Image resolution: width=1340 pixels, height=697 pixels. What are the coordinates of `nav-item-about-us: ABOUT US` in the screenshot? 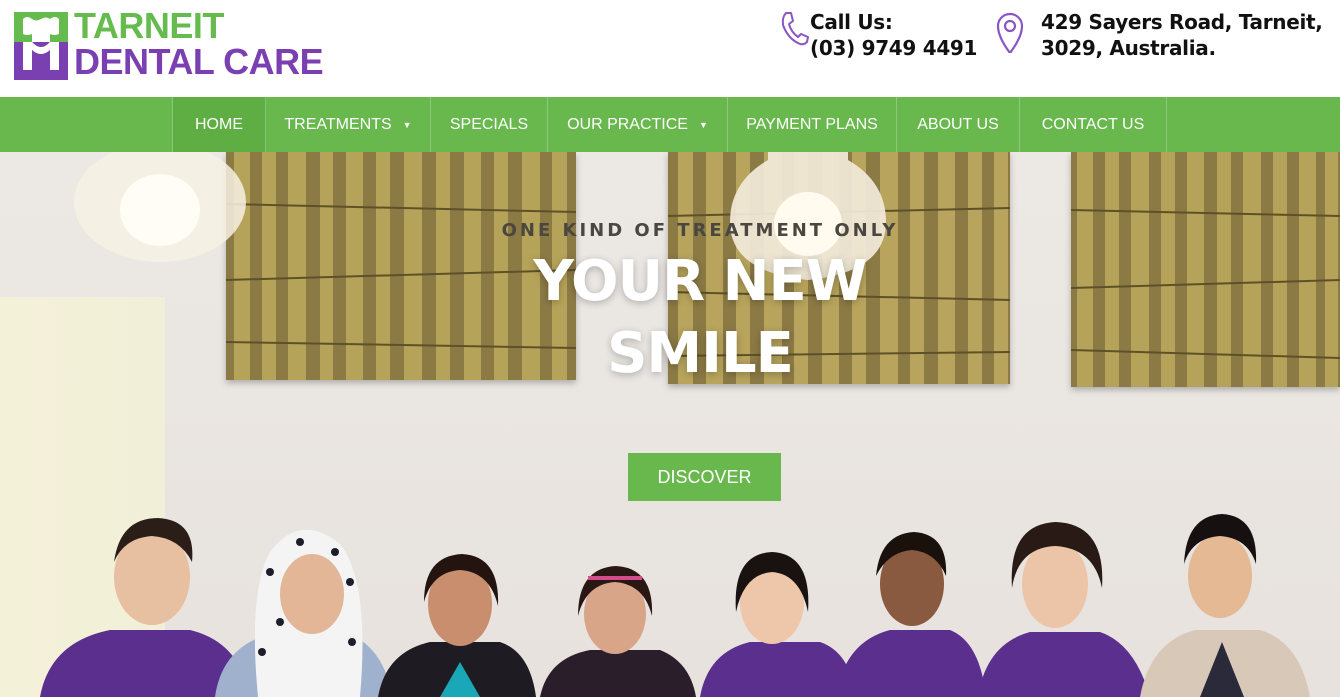 It's located at (958, 124).